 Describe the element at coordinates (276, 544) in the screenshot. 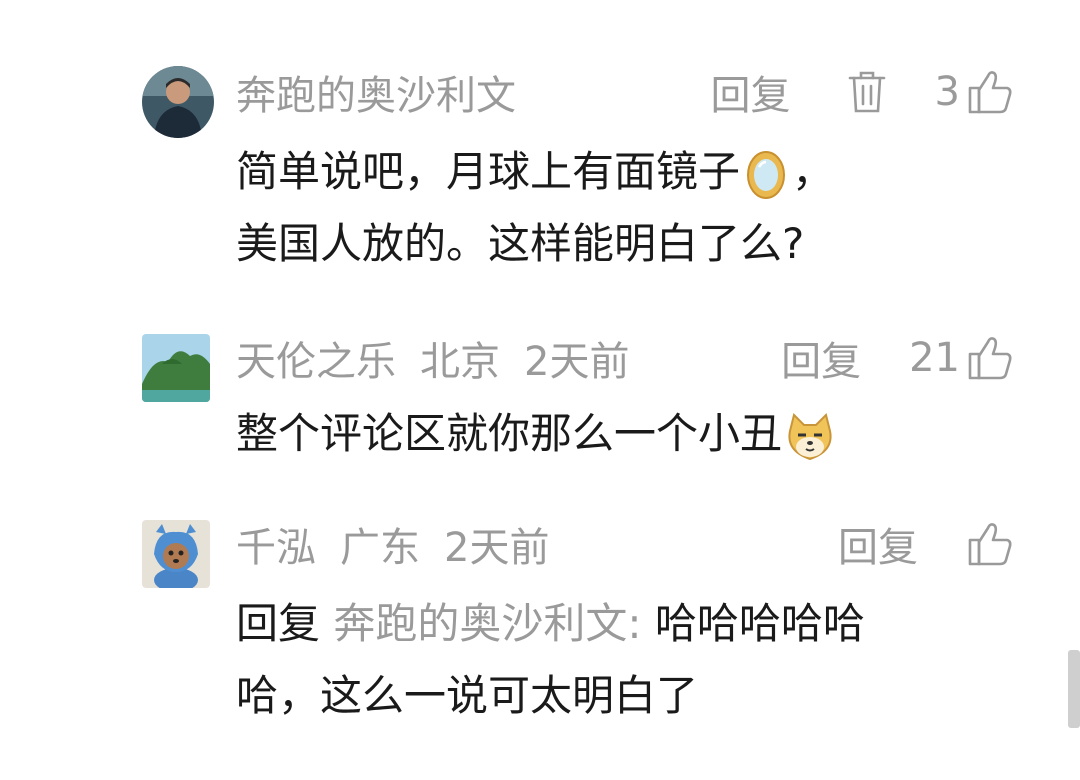

I see `username: 千泓` at that location.